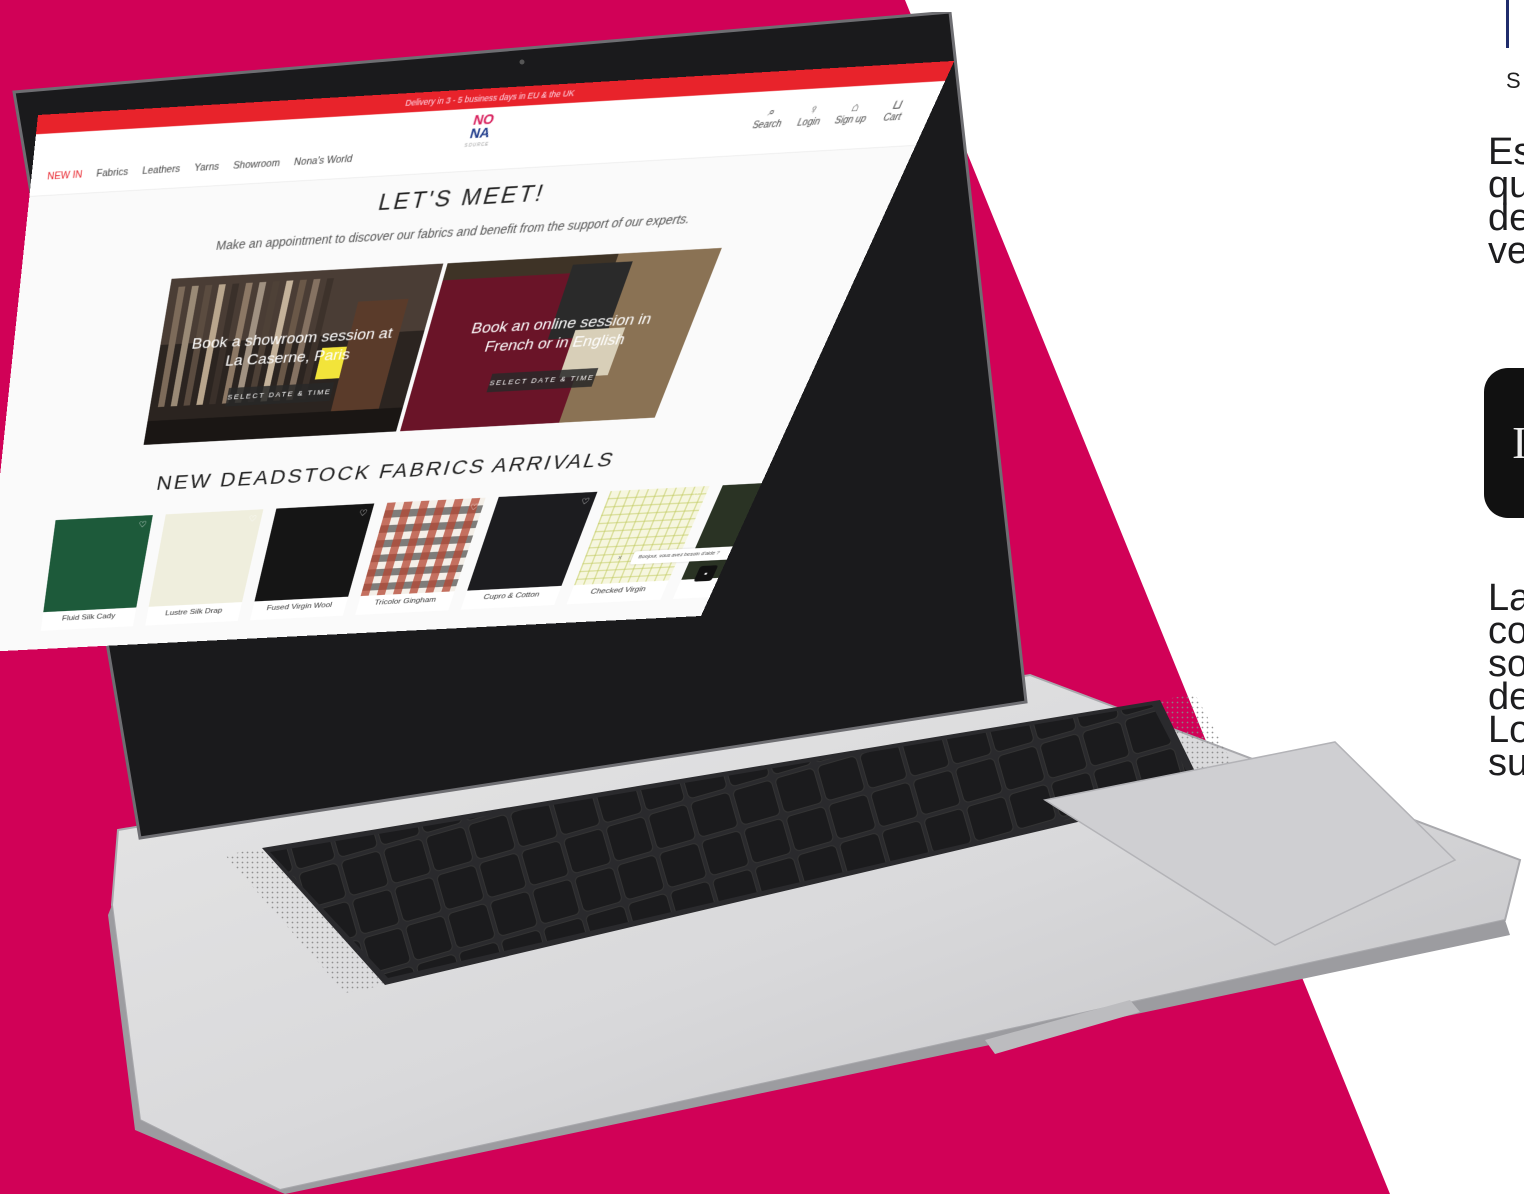 The image size is (1524, 1194). I want to click on cart-button: ⊔ Cart, so click(896, 110).